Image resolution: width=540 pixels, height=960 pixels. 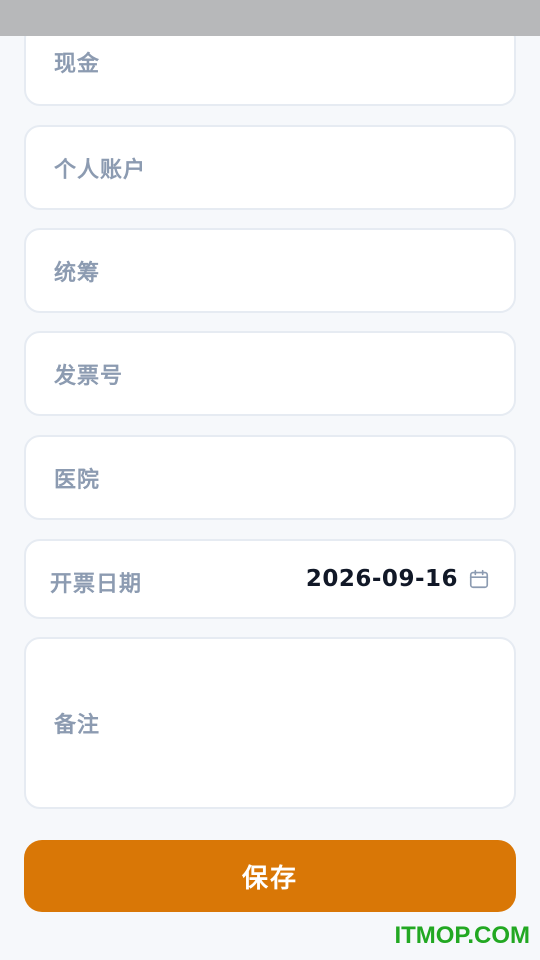 I want to click on pooled-fund-field: 统筹, so click(x=270, y=270).